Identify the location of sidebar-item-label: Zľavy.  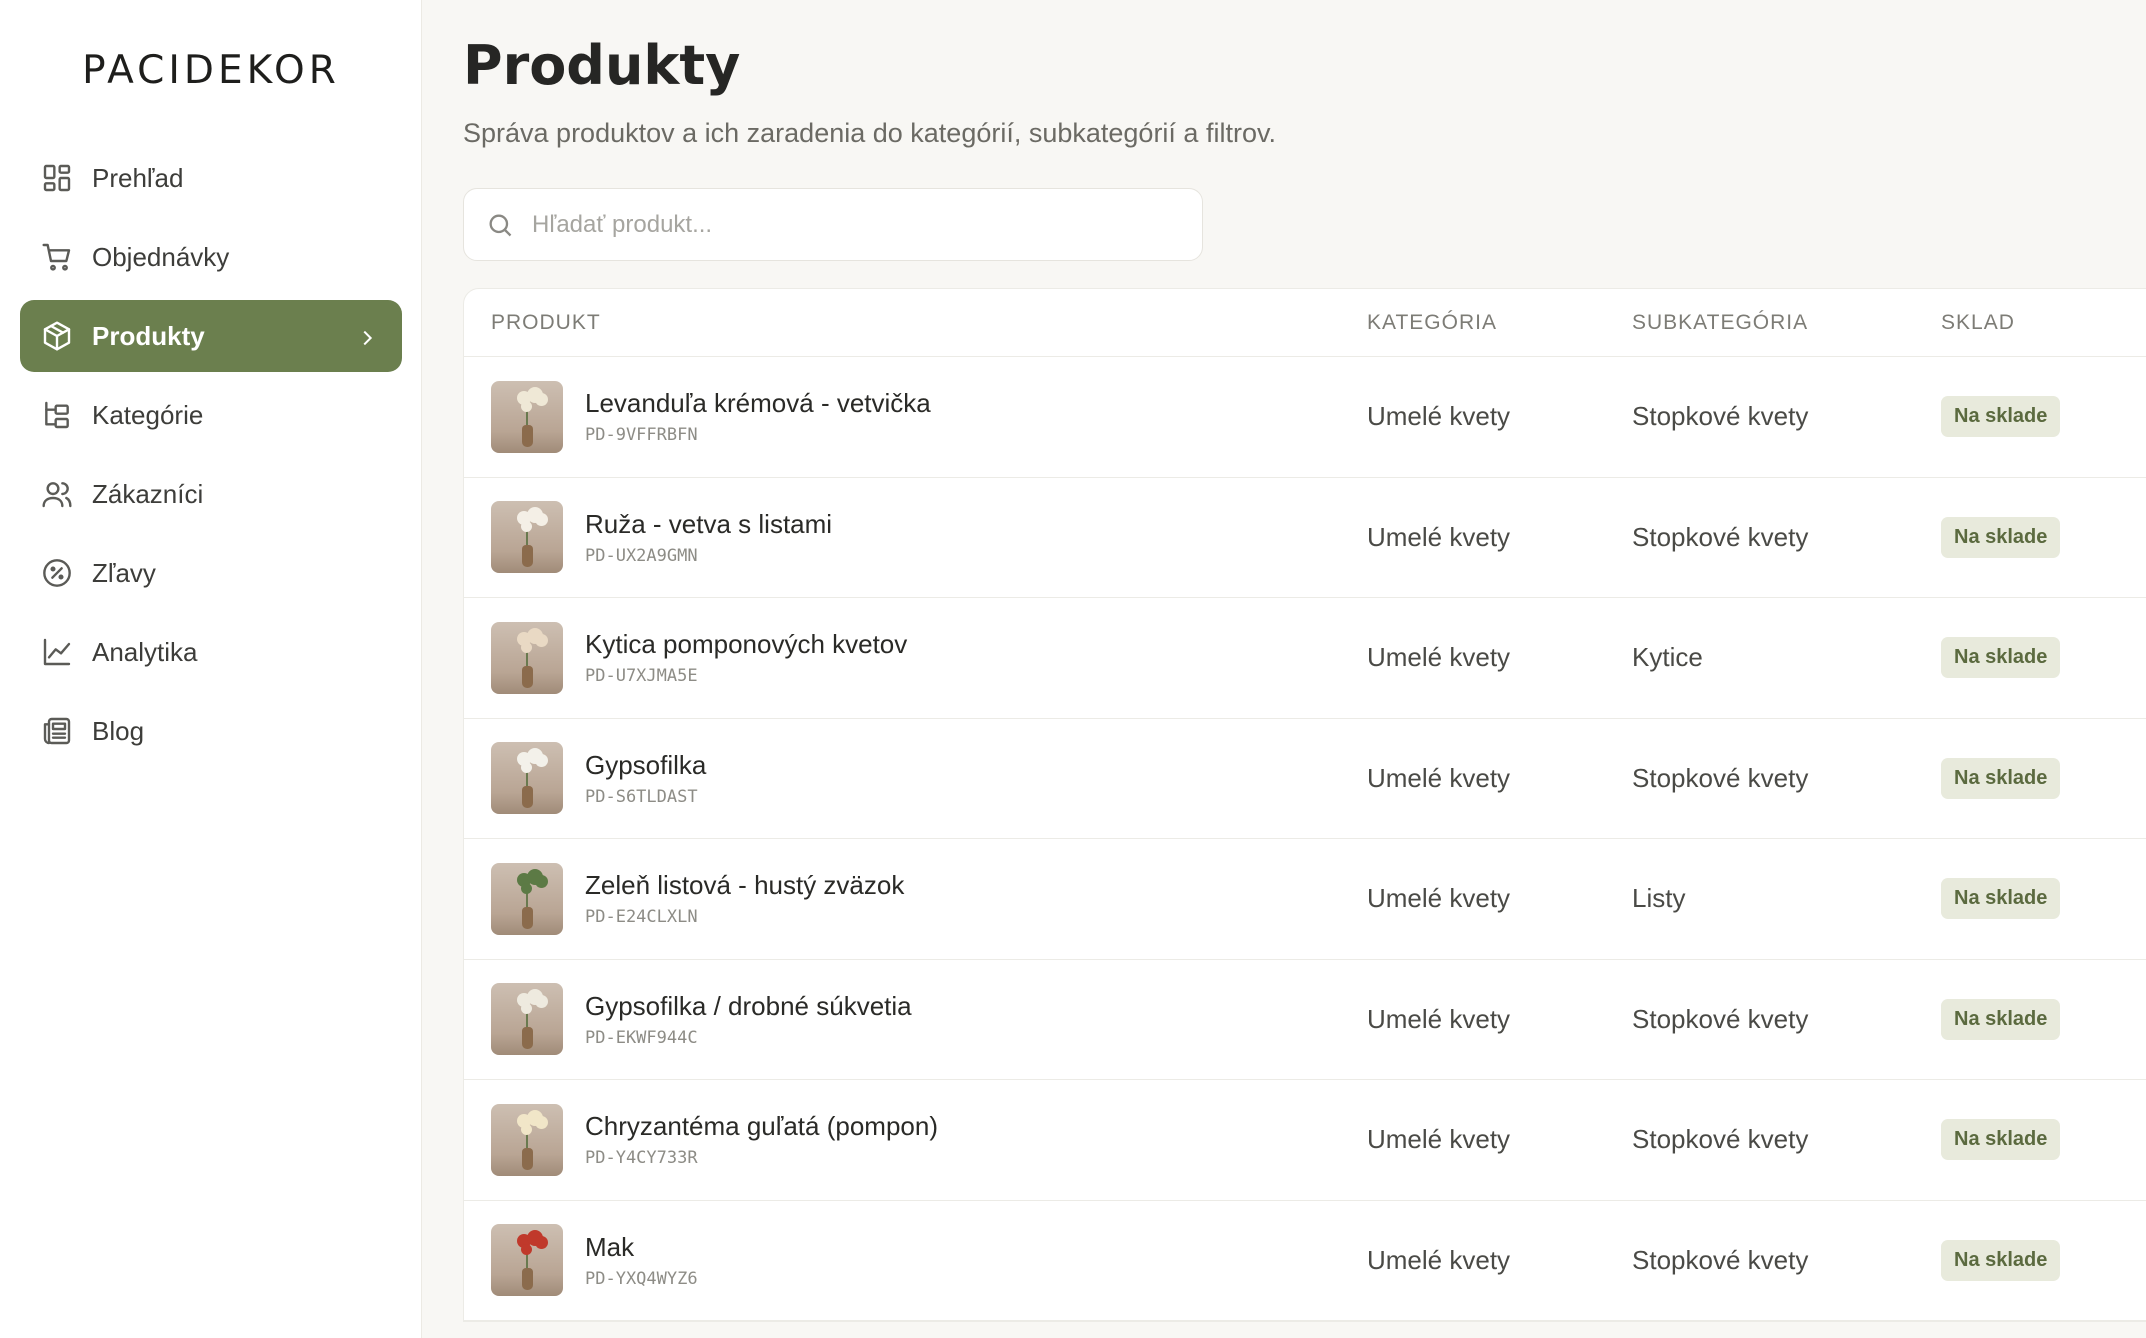
(124, 572).